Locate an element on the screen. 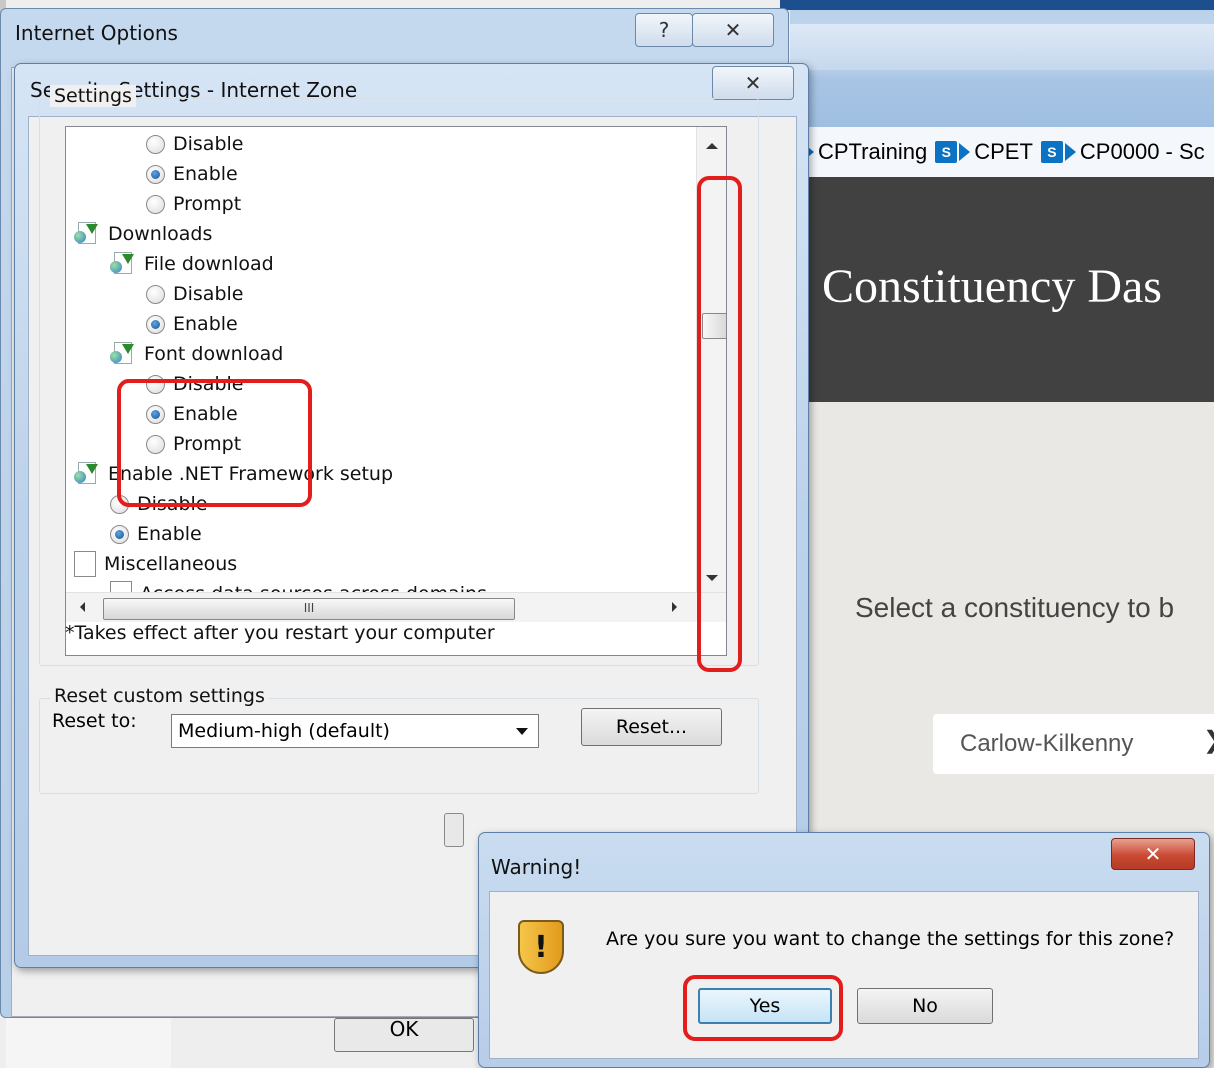  setting-category: File download is located at coordinates (192, 264).